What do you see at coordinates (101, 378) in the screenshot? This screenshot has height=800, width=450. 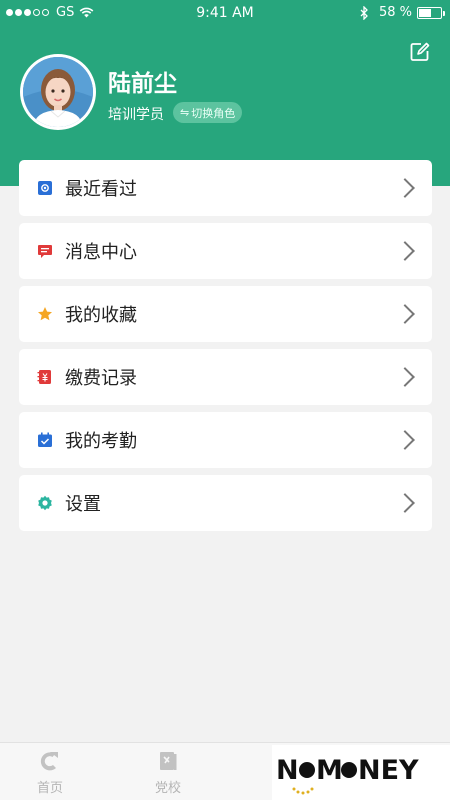 I see `menu-item-label: 缴费记录` at bounding box center [101, 378].